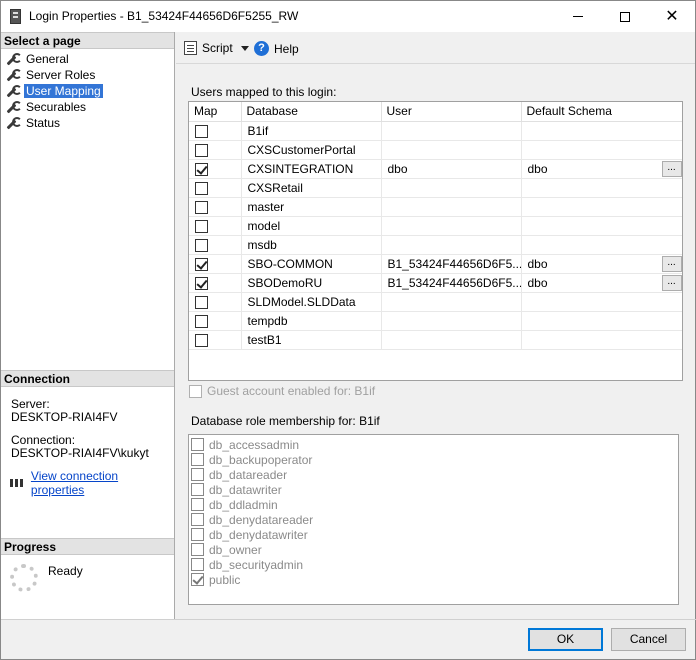  I want to click on database-cell: tempdb, so click(311, 321).